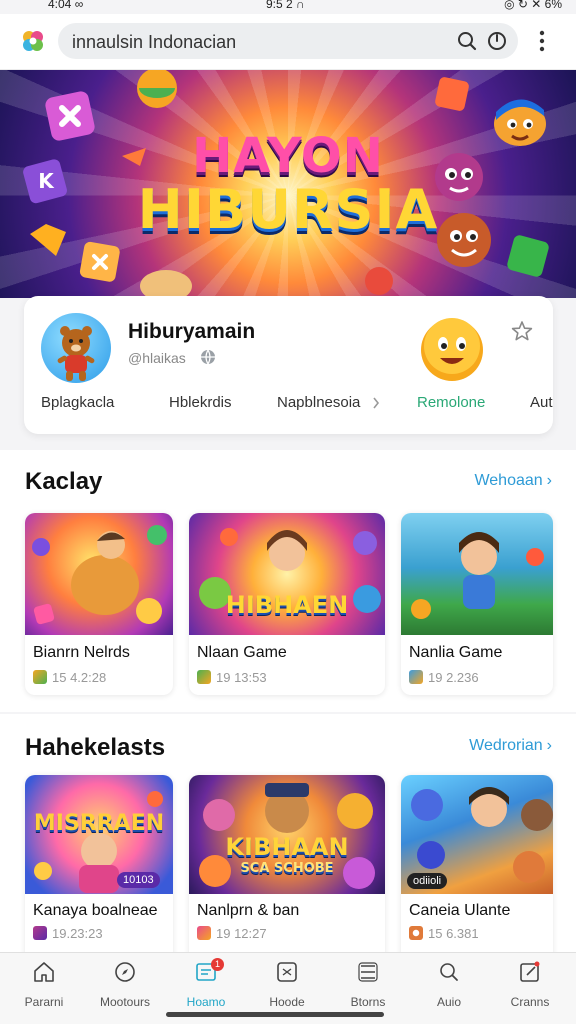  What do you see at coordinates (368, 1002) in the screenshot?
I see `nav-label: Btorns` at bounding box center [368, 1002].